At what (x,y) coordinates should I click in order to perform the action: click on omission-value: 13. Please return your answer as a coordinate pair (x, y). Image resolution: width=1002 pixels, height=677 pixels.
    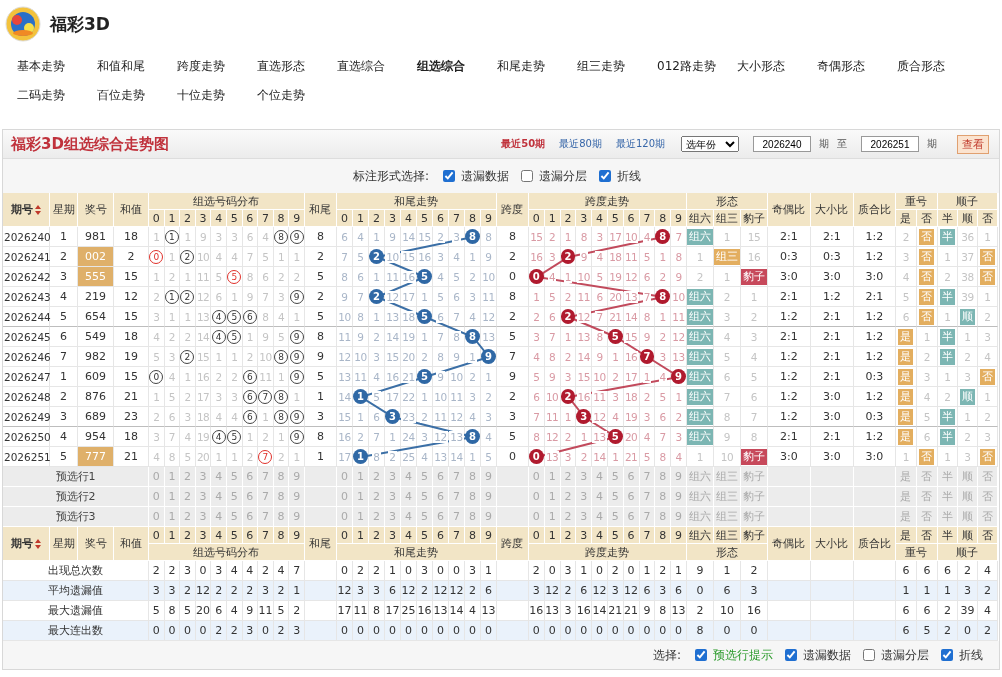
    Looking at the image, I should click on (599, 436).